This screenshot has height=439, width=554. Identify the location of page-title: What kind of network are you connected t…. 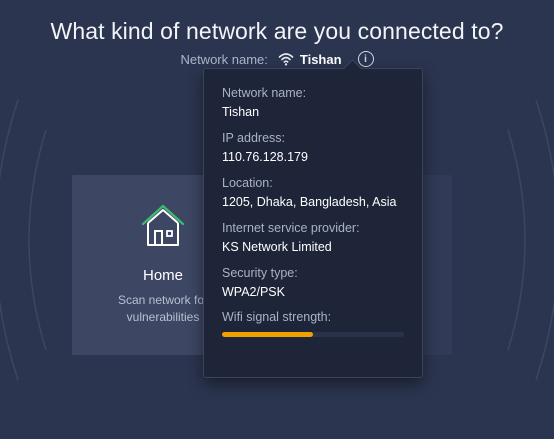
(277, 31).